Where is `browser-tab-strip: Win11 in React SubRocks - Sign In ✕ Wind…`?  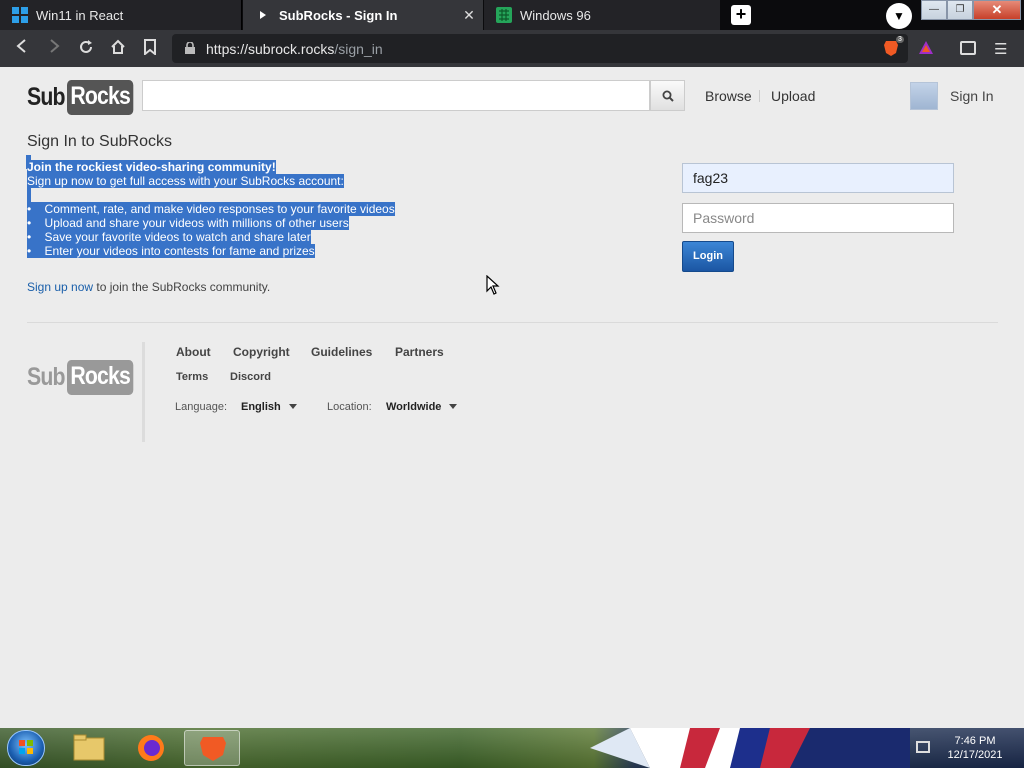 browser-tab-strip: Win11 in React SubRocks - Sign In ✕ Wind… is located at coordinates (512, 15).